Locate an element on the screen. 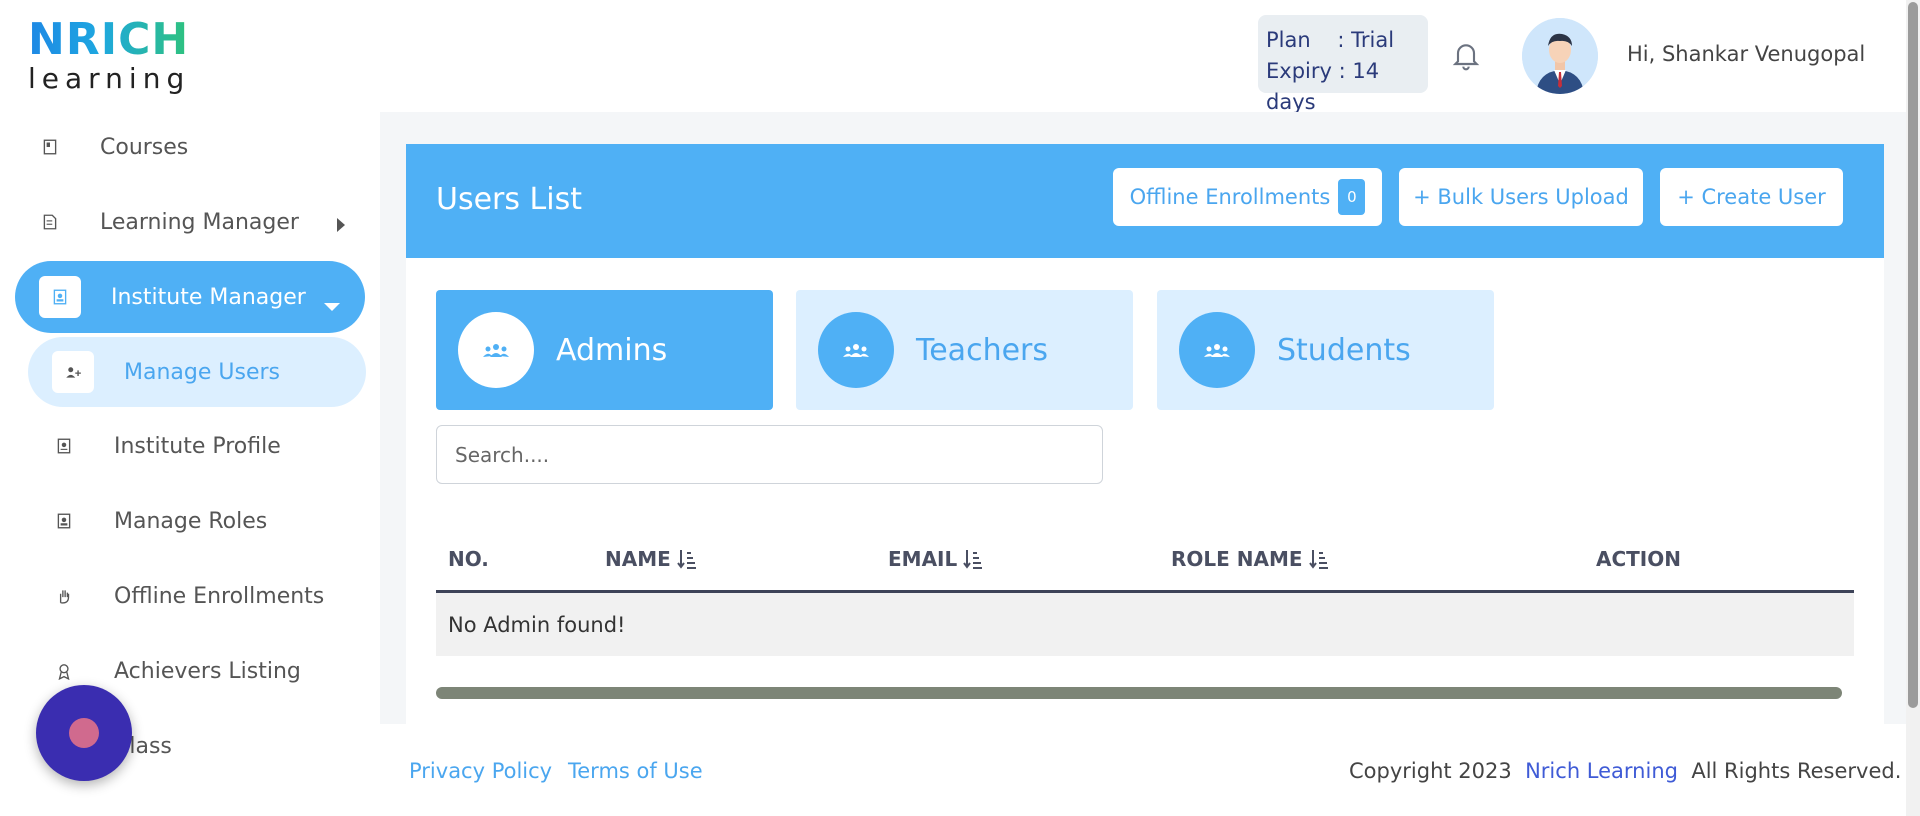 The height and width of the screenshot is (816, 1920). sidebar-item-label: Offline Enrollments is located at coordinates (219, 596).